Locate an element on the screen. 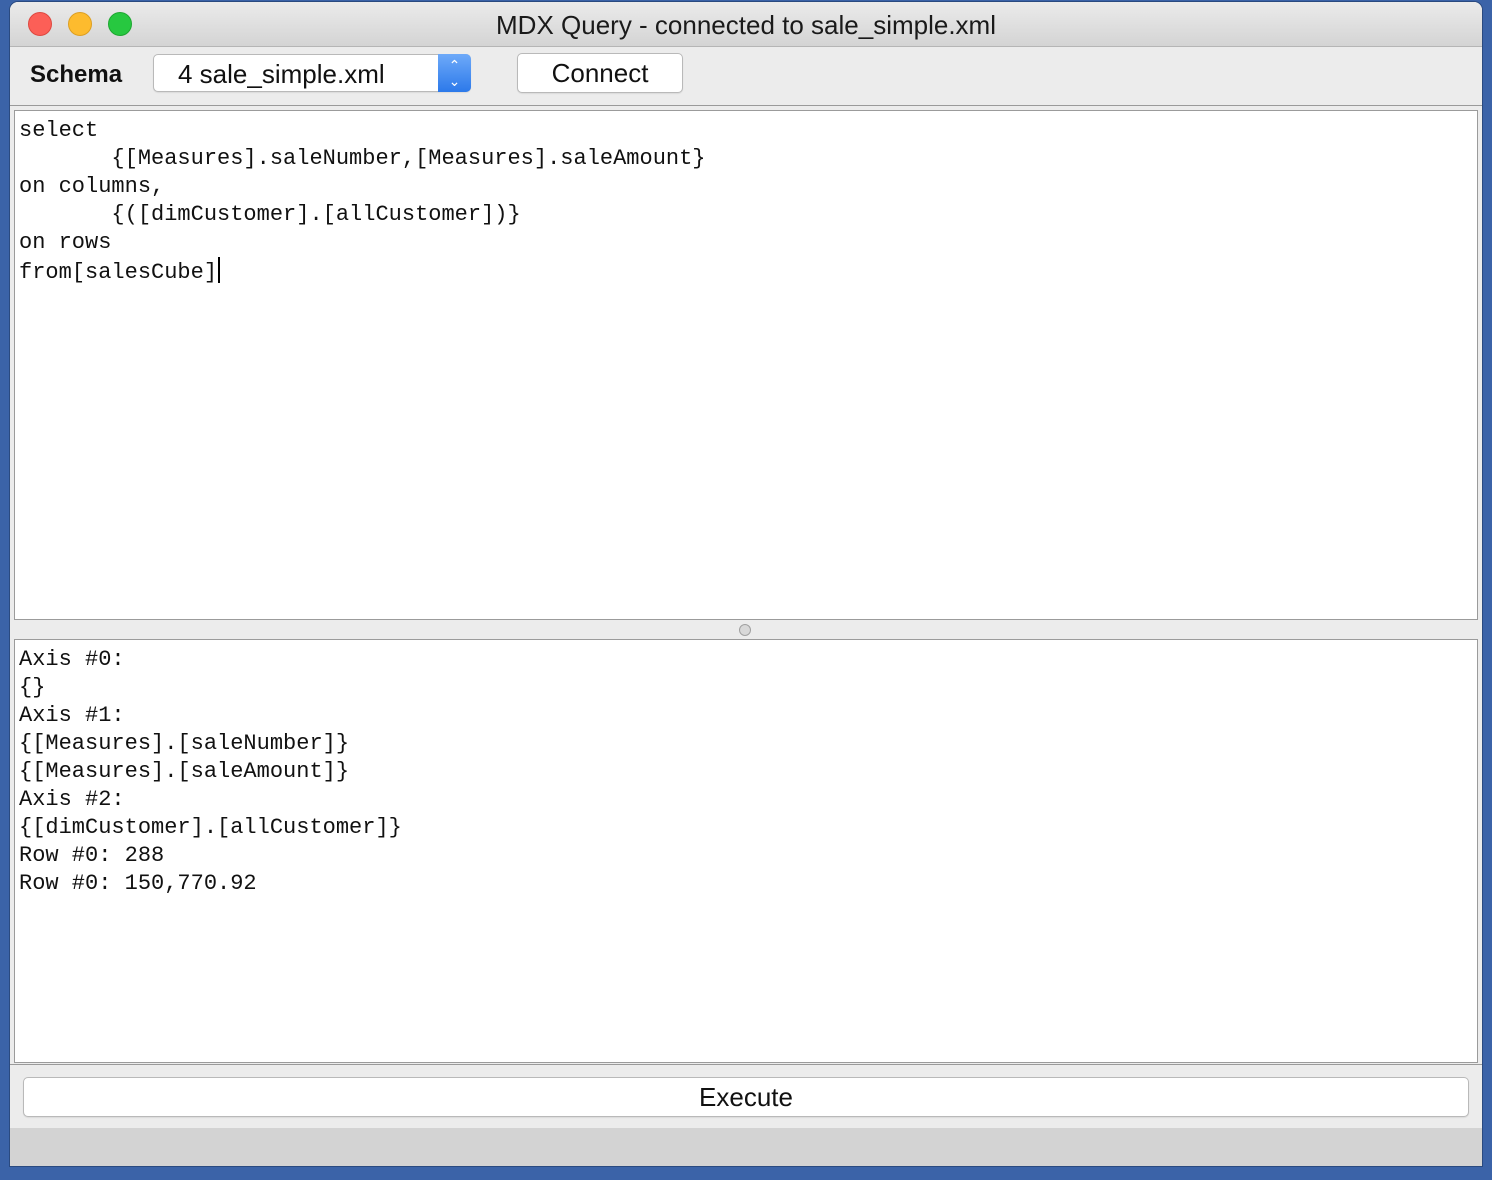 This screenshot has width=1492, height=1180. schema-select: 4 sale_simple.xml ⌃ ⌄ is located at coordinates (312, 73).